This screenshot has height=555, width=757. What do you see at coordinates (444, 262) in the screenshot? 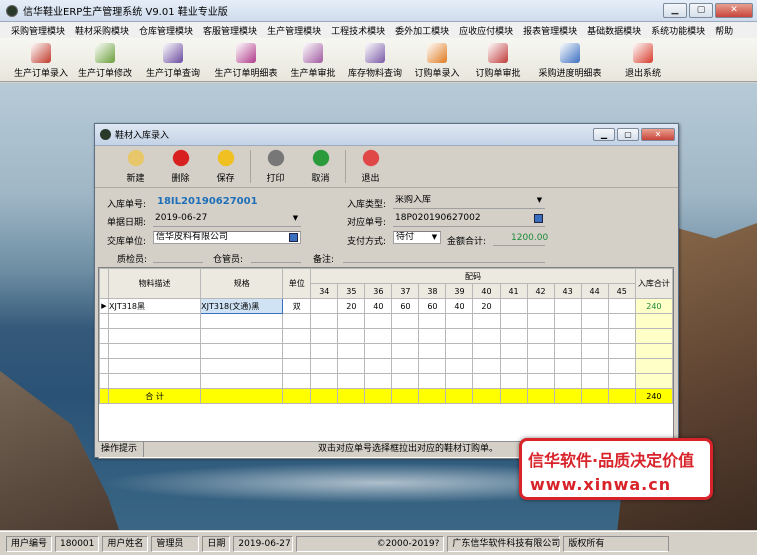
I see `remark-field` at bounding box center [444, 262].